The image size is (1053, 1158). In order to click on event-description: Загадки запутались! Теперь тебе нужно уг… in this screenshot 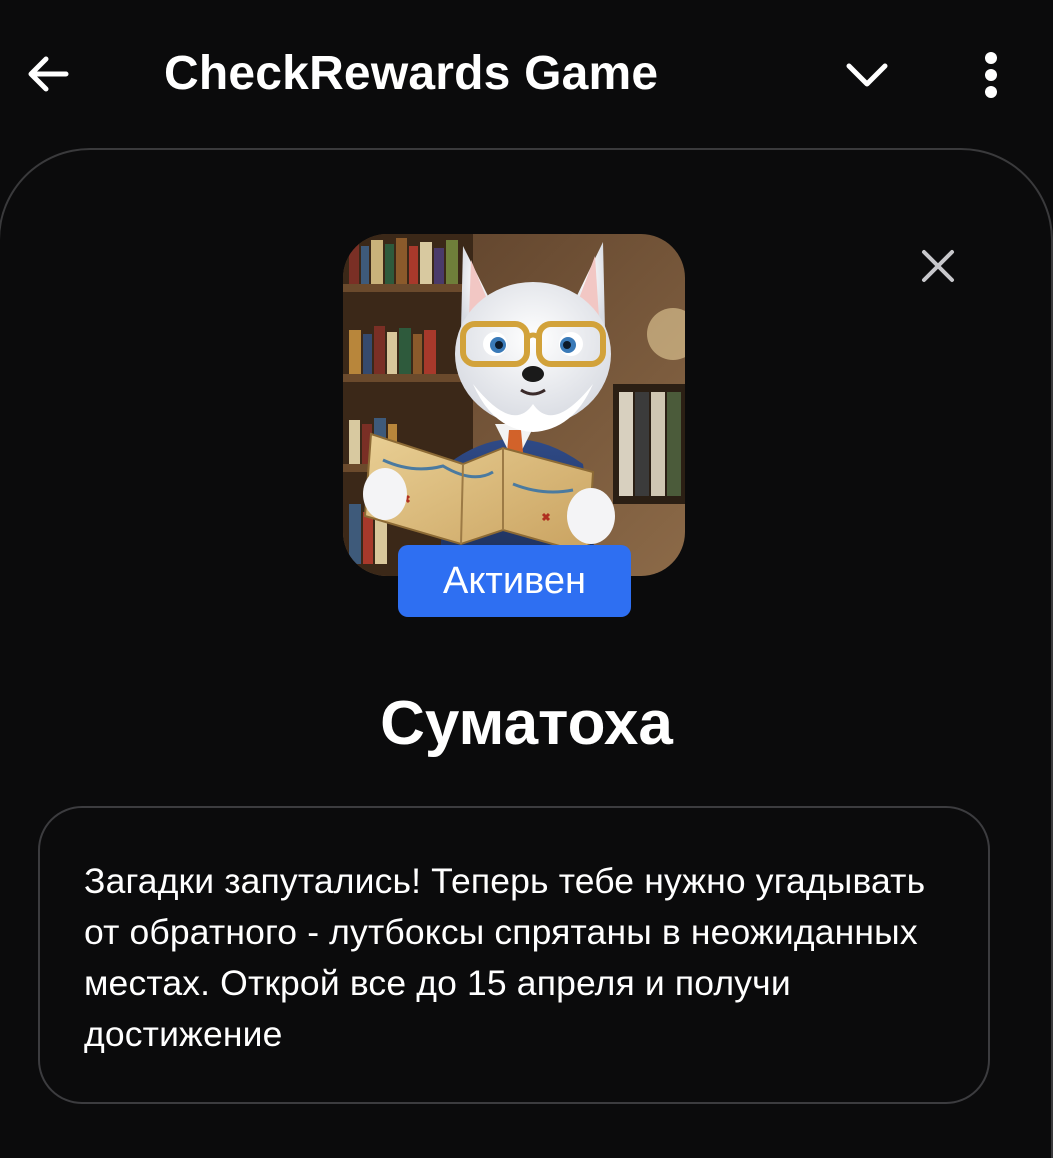, I will do `click(505, 957)`.